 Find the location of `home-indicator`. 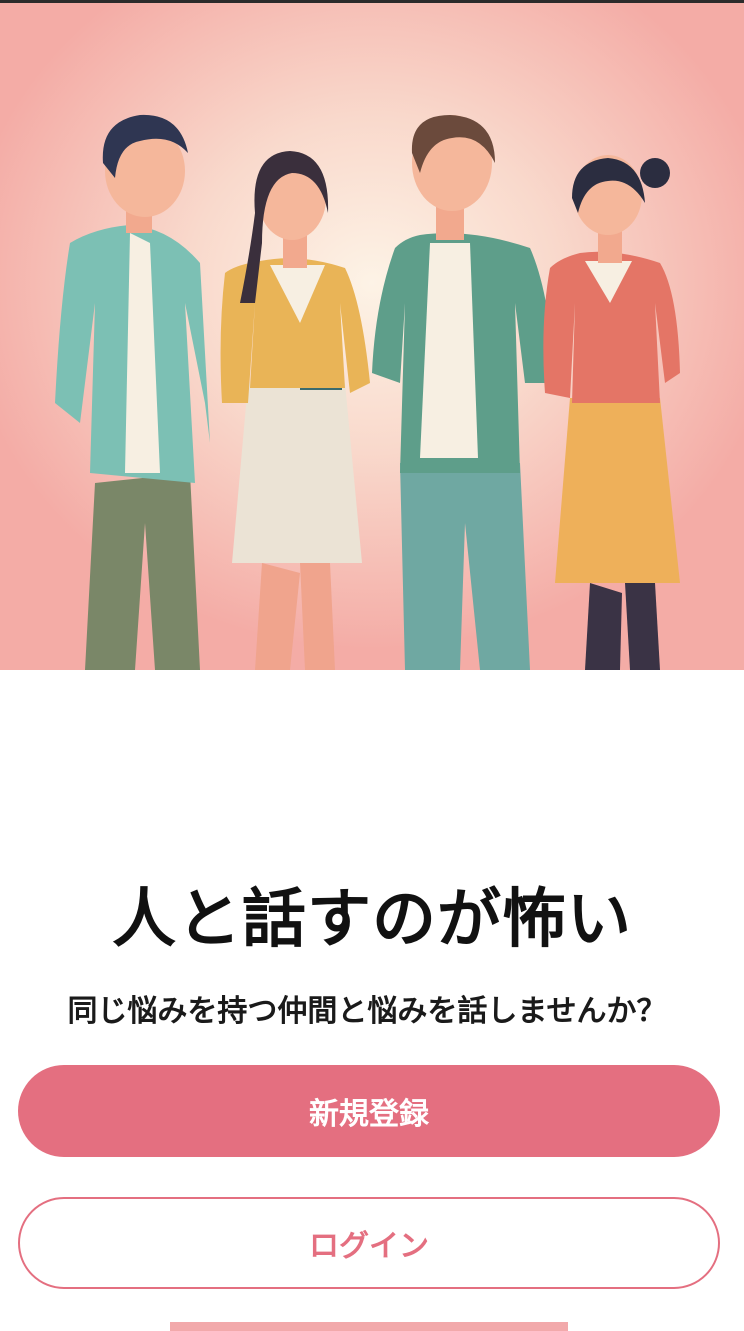

home-indicator is located at coordinates (369, 1326).